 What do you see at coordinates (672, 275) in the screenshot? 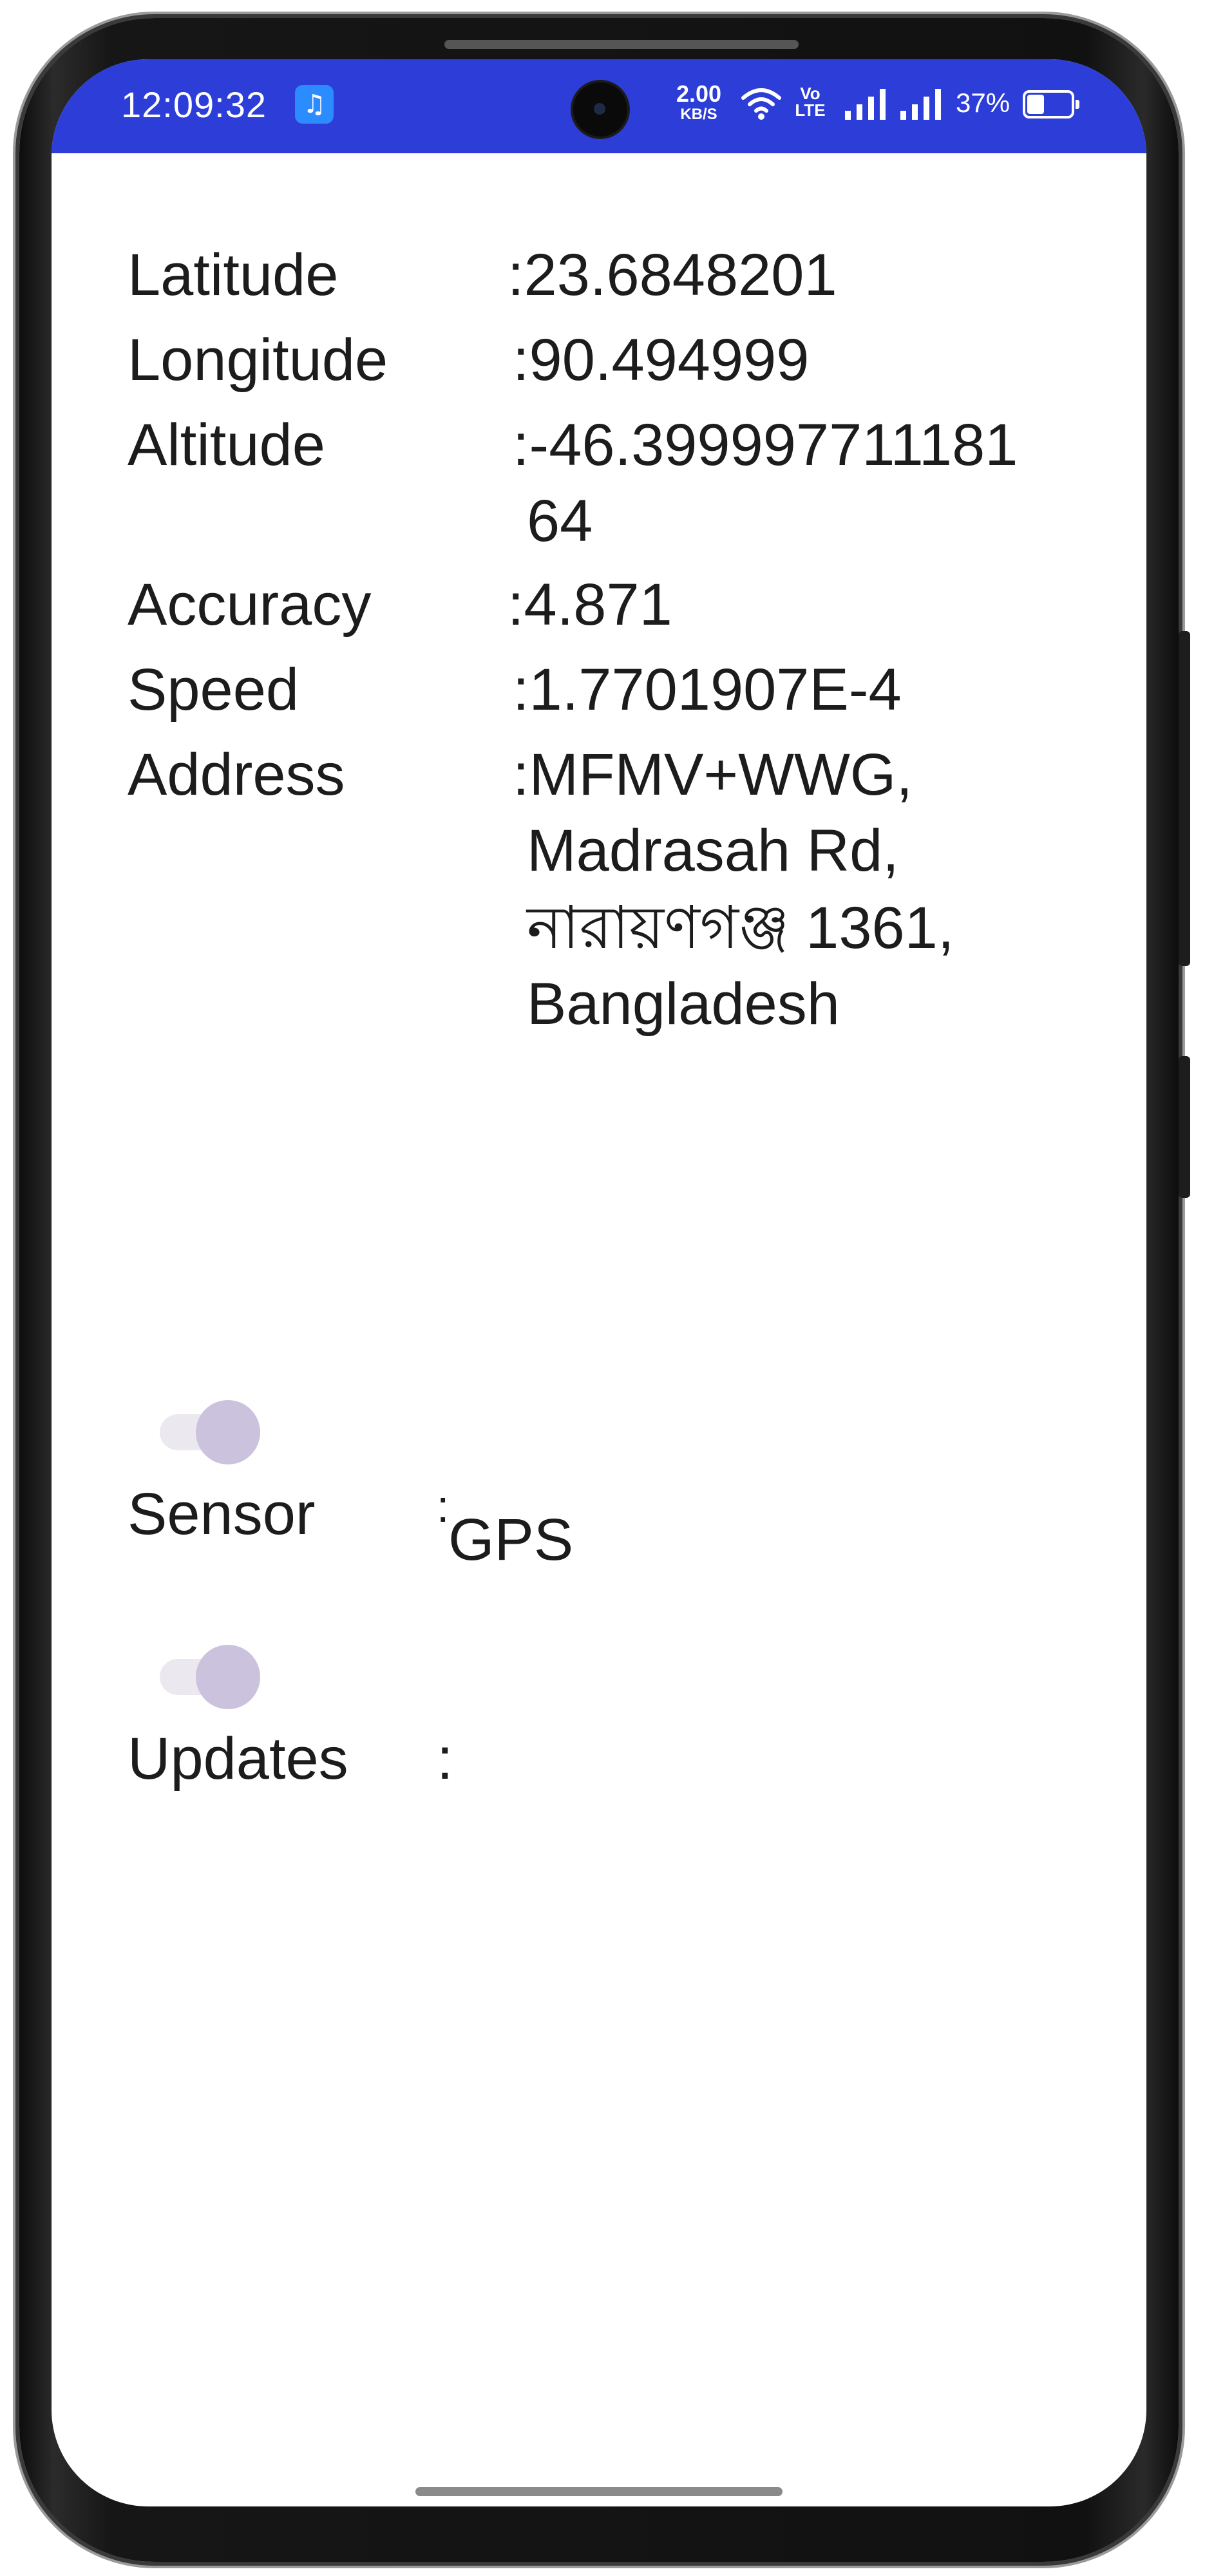
I see `latitude-value: :23.6848201` at bounding box center [672, 275].